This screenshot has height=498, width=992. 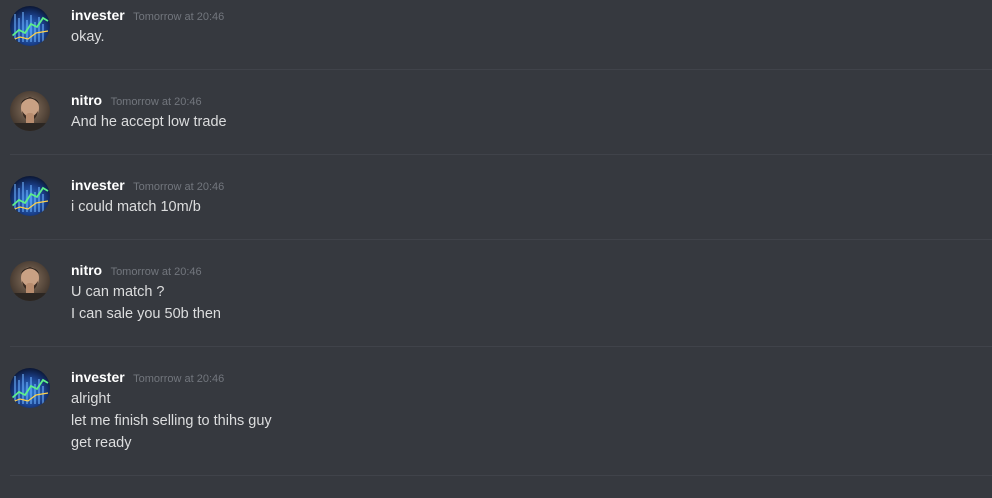 I want to click on message-text: get ready, so click(x=101, y=443).